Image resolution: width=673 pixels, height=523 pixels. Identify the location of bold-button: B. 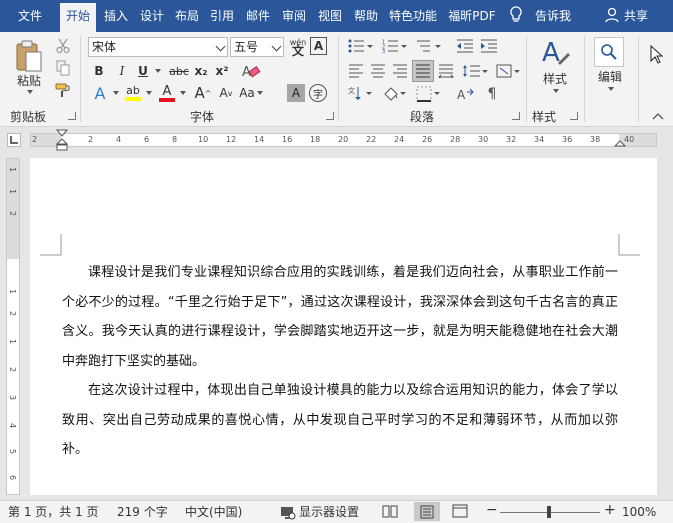
(99, 71).